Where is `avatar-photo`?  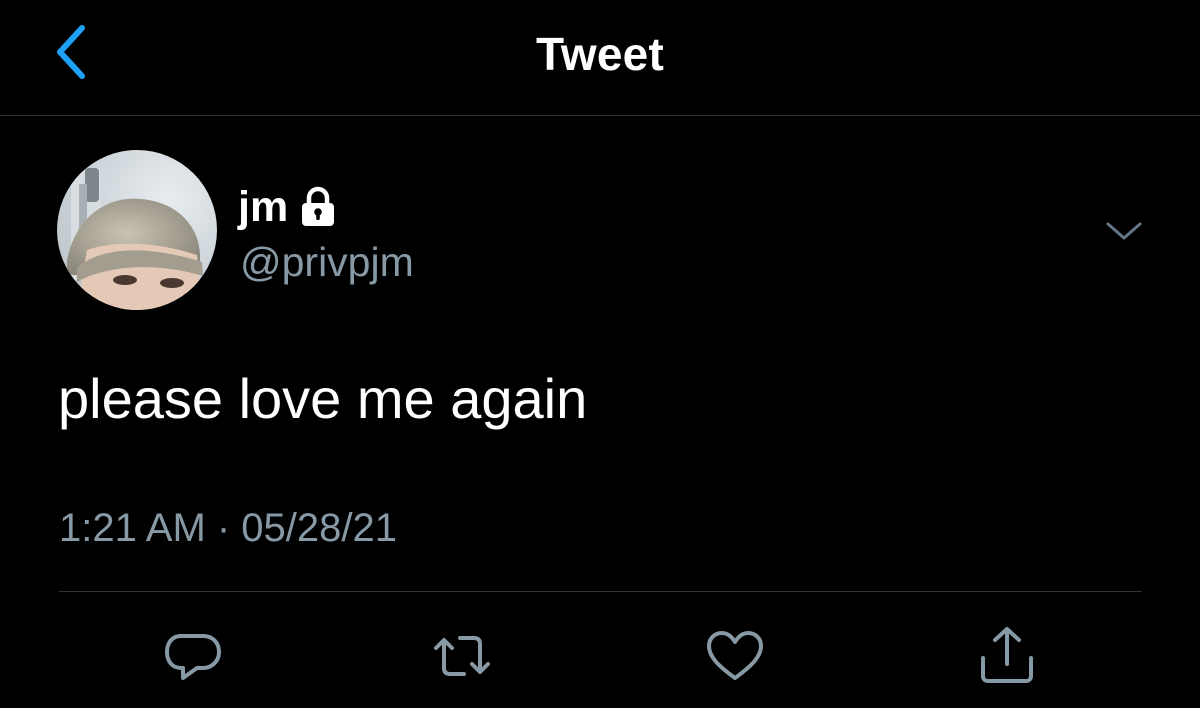 avatar-photo is located at coordinates (137, 230).